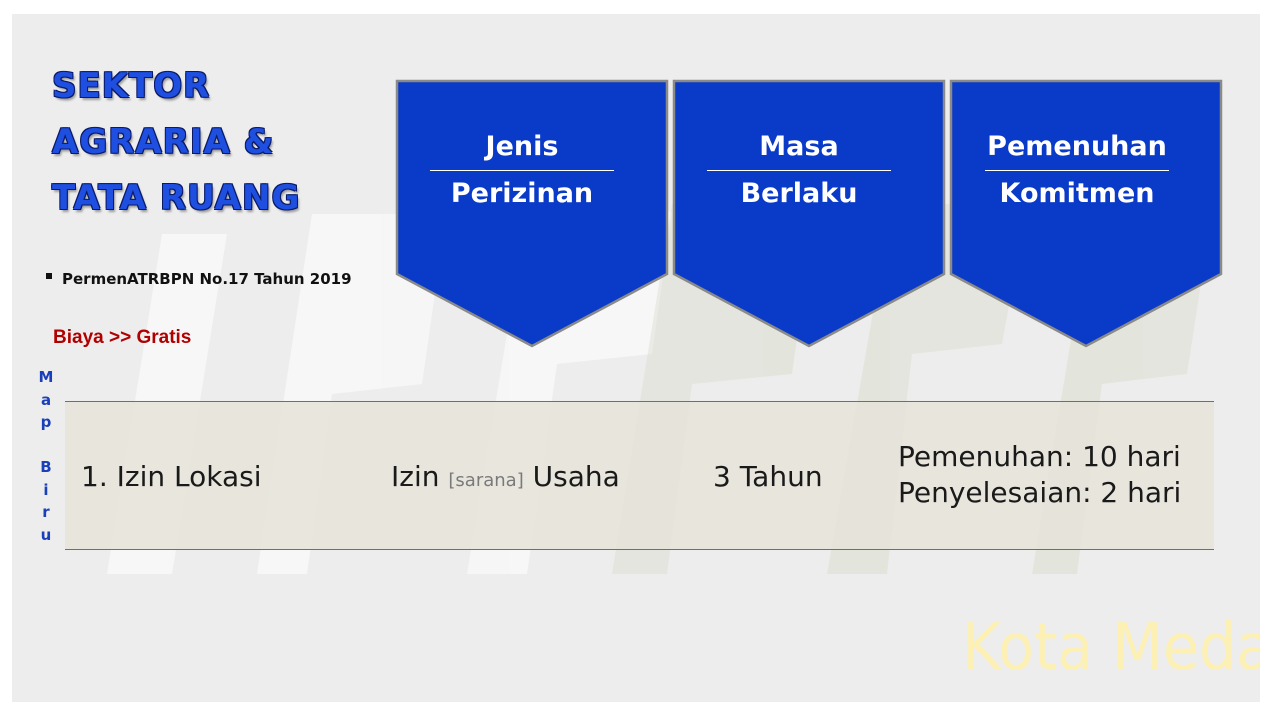 This screenshot has height=720, width=1279. What do you see at coordinates (131, 86) in the screenshot?
I see `title-line: SEKTOR` at bounding box center [131, 86].